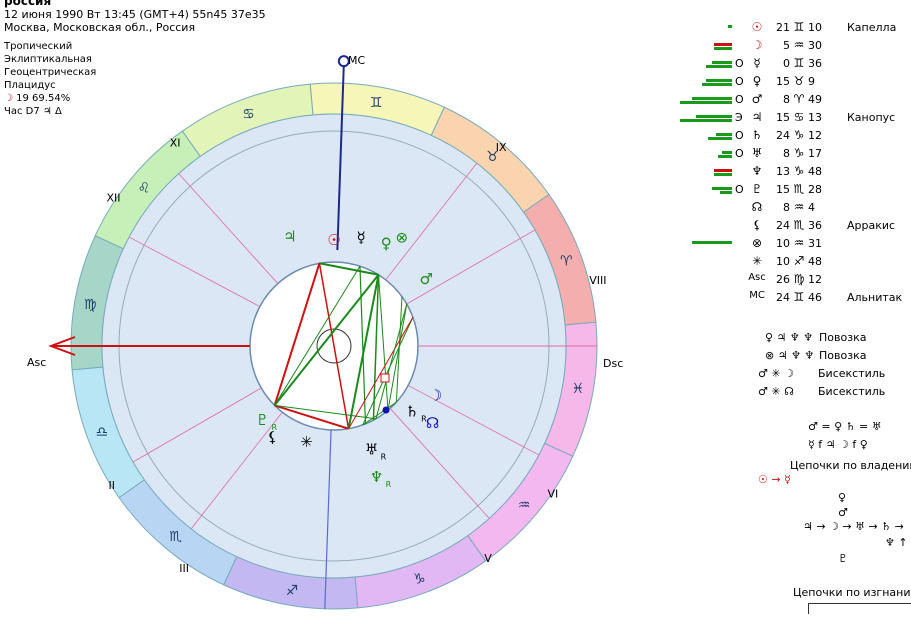 The width and height of the screenshot is (911, 617). Describe the element at coordinates (376, 103) in the screenshot. I see `sign-glyph: ♊` at that location.